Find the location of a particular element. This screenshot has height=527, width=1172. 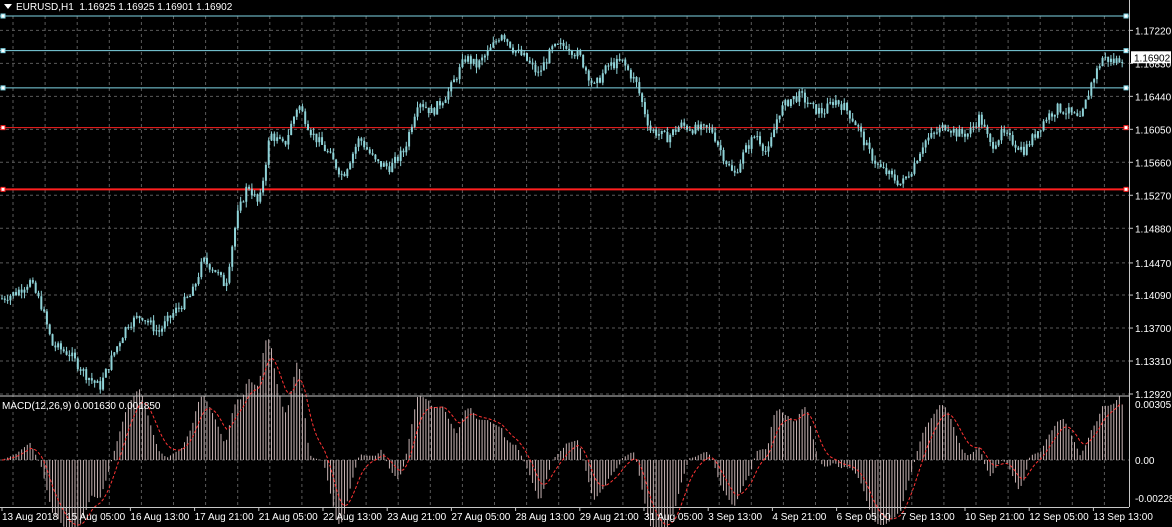

collapse-triangle-icon is located at coordinates (8, 7).